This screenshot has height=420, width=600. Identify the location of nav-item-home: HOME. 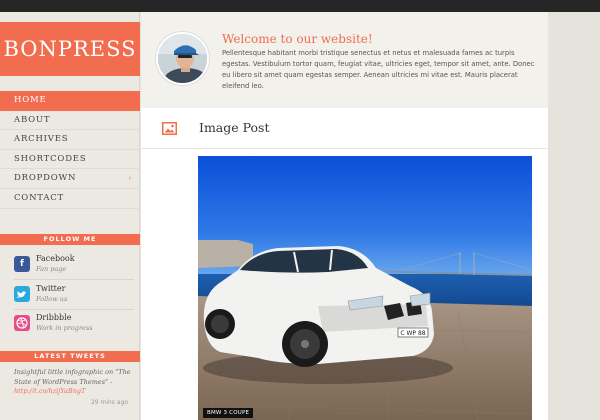
(70, 101).